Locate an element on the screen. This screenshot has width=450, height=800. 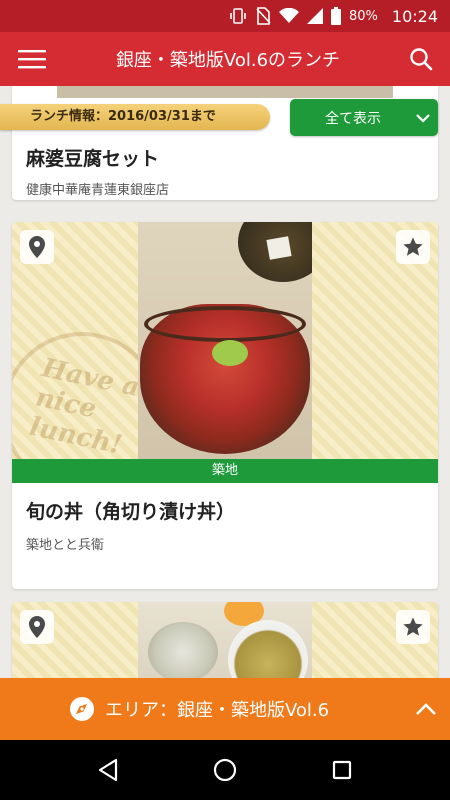
donburi-image is located at coordinates (225, 352).